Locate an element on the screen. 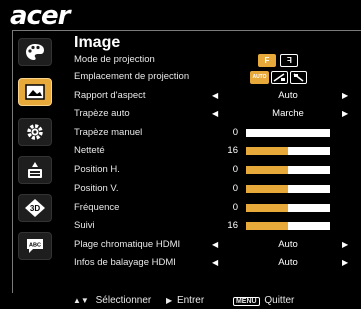  rear-option-label: F is located at coordinates (289, 60).